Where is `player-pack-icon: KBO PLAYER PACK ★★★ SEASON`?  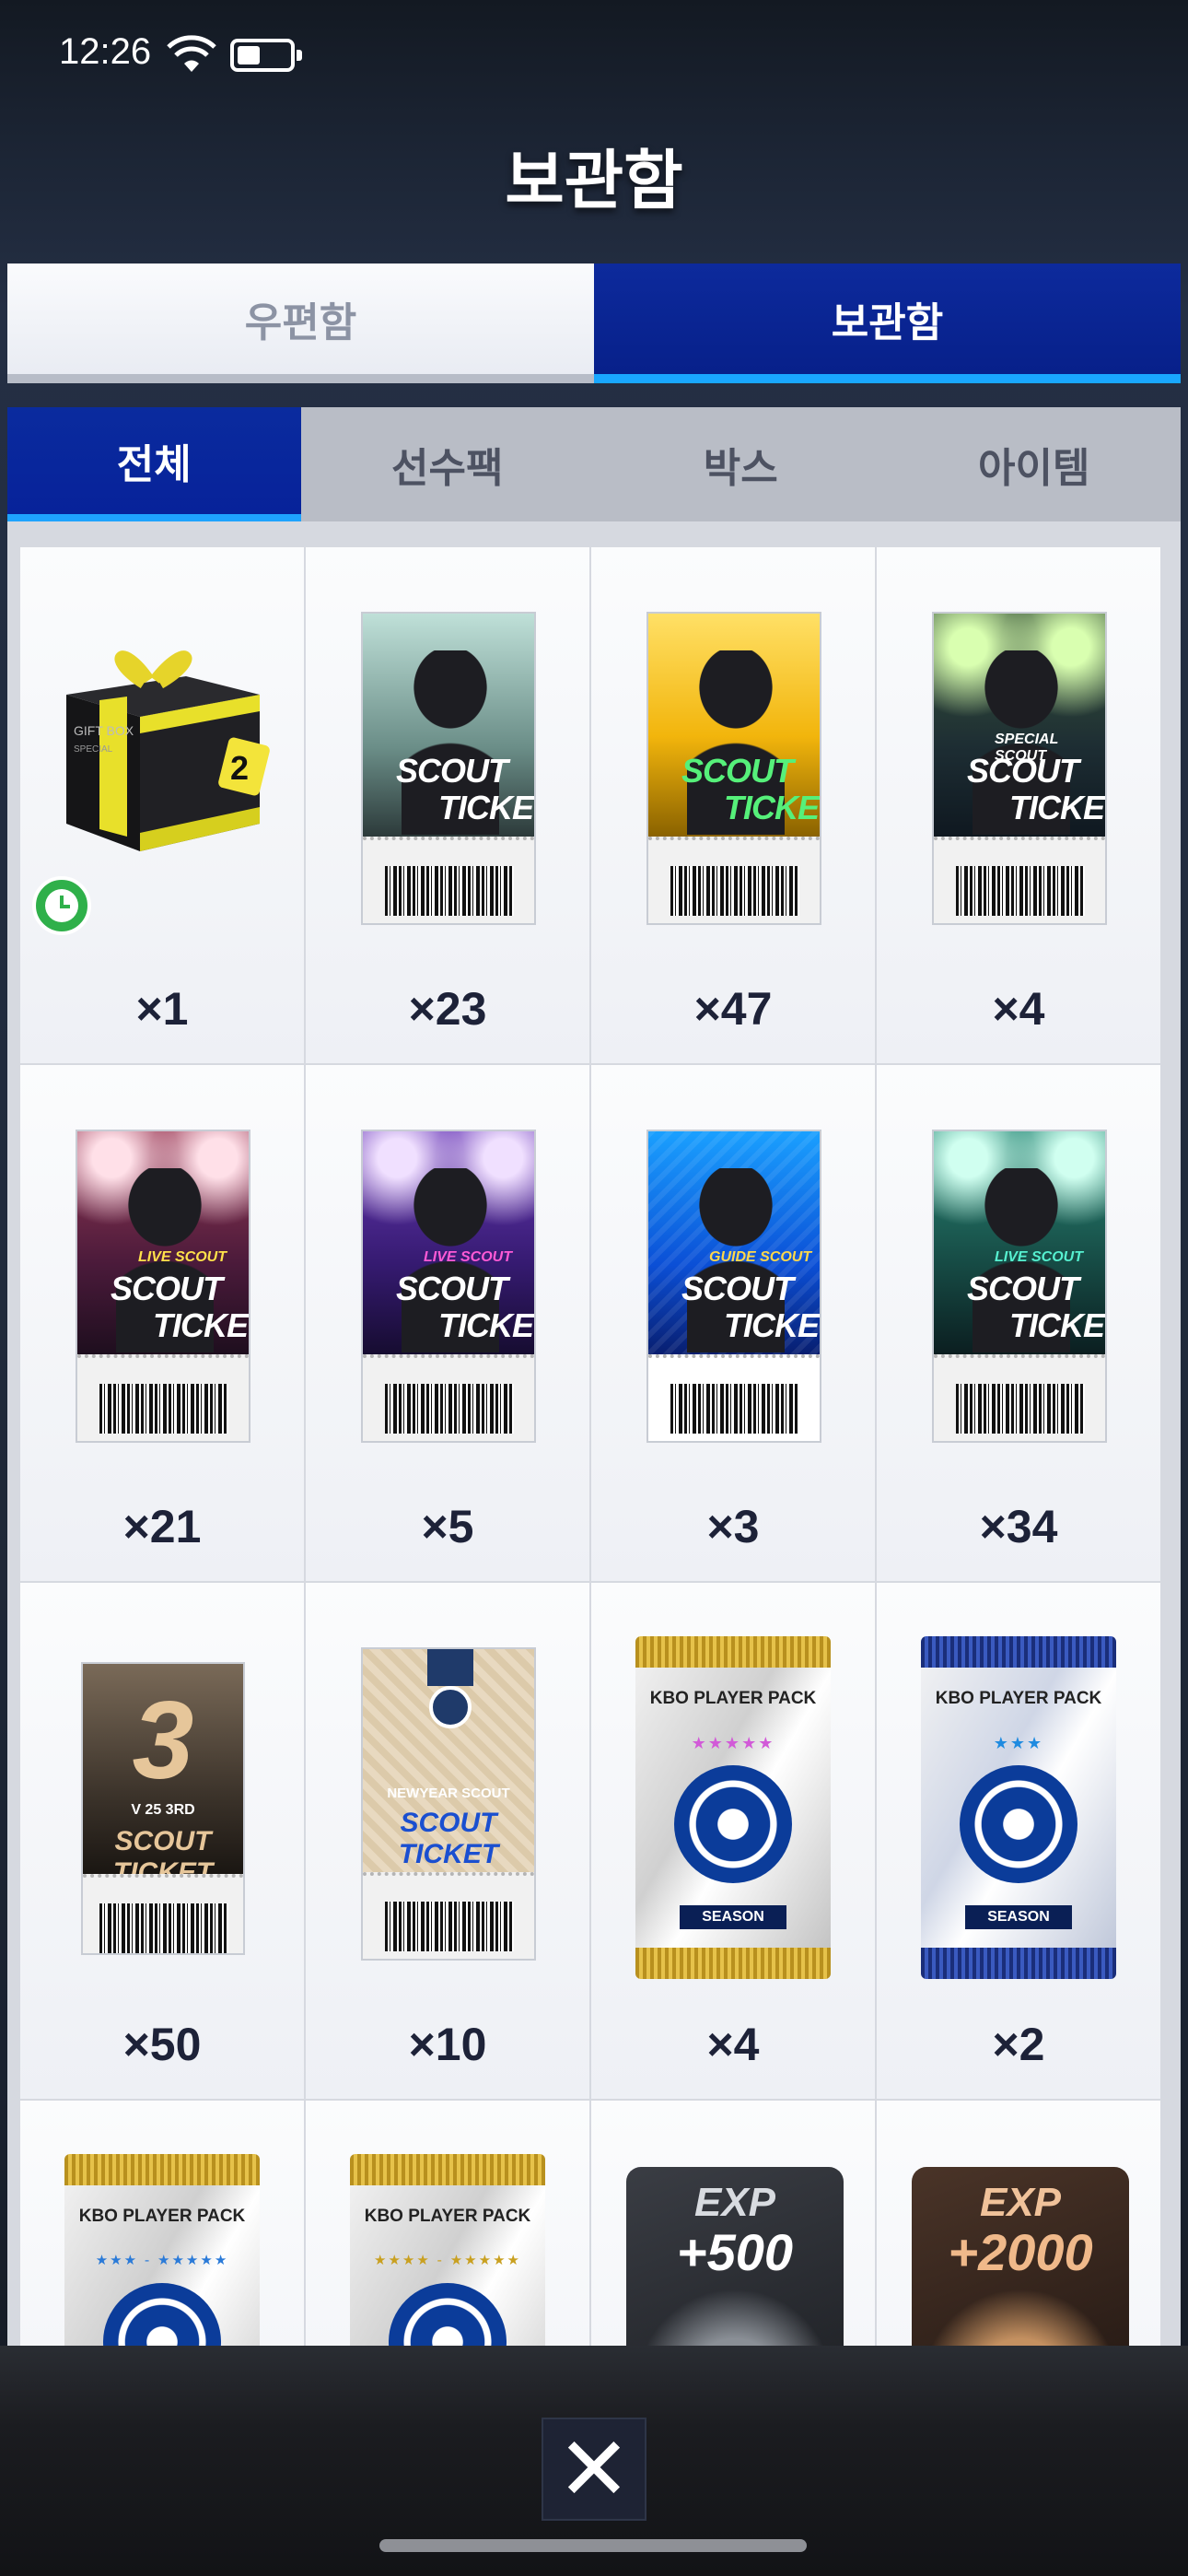 player-pack-icon: KBO PLAYER PACK ★★★ SEASON is located at coordinates (1019, 1807).